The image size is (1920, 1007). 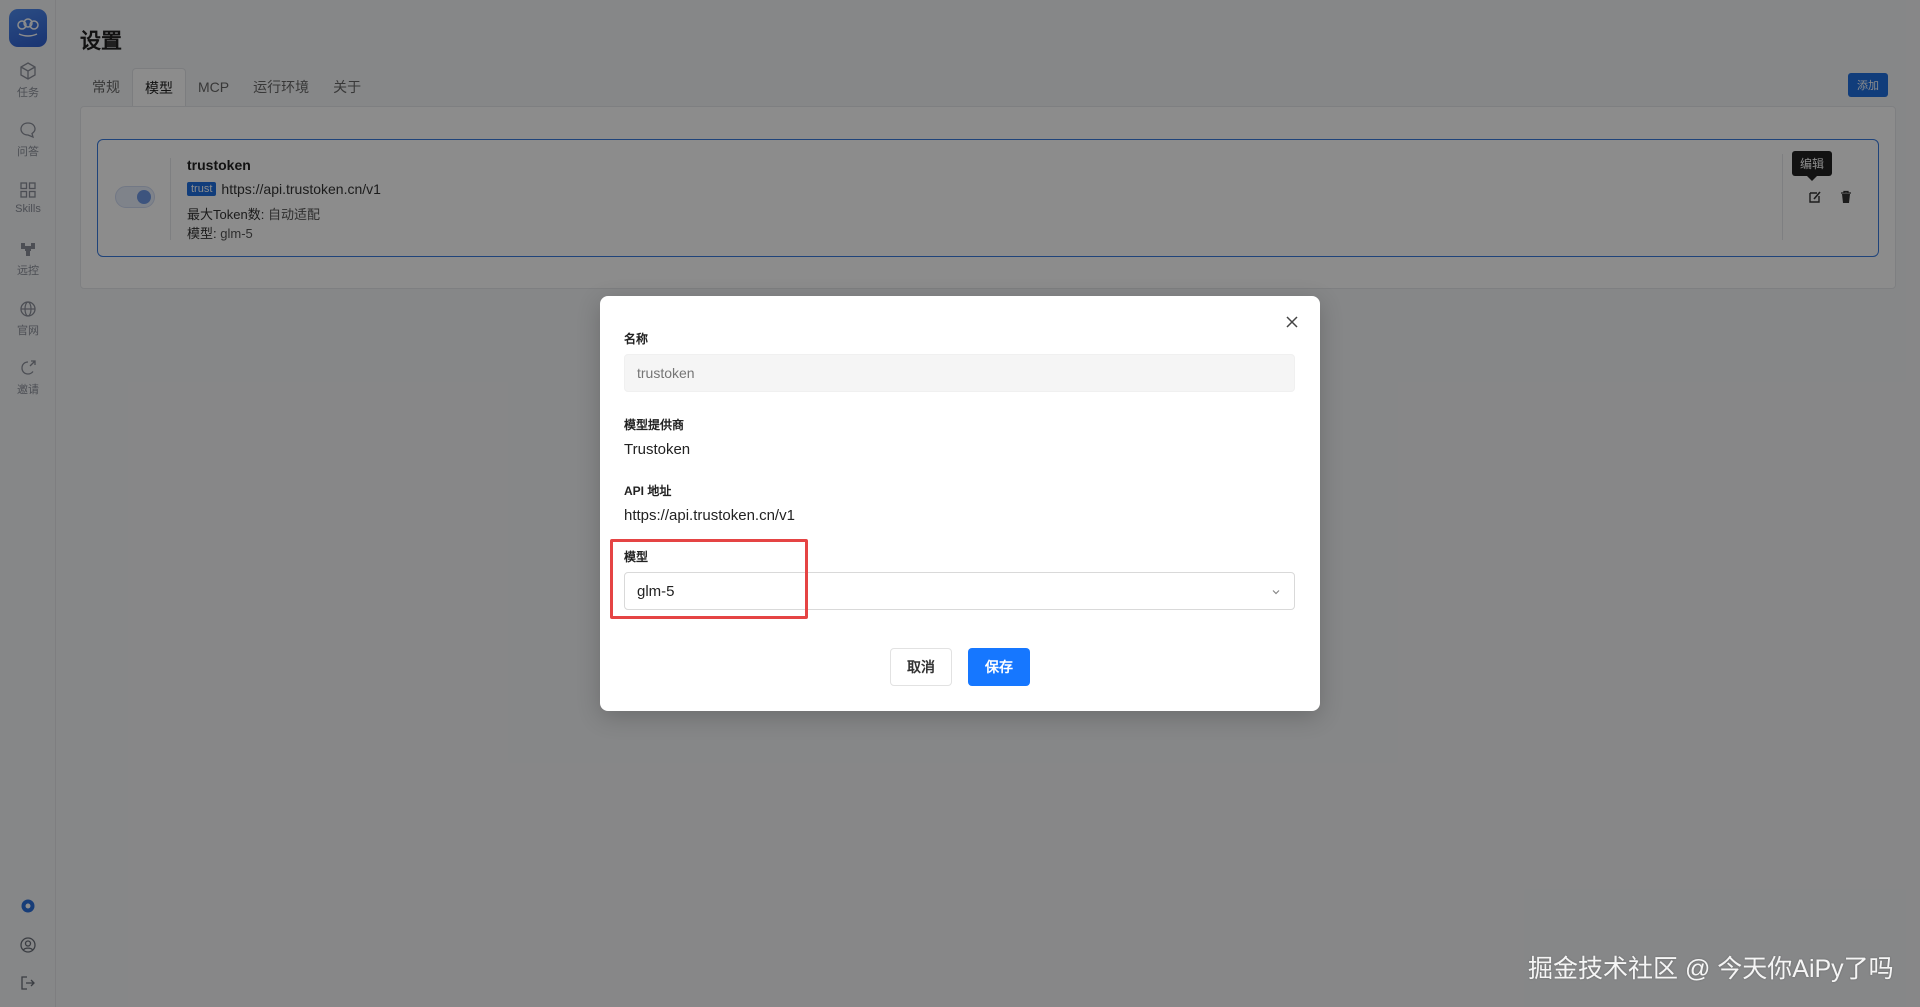 What do you see at coordinates (657, 449) in the screenshot?
I see `provider-value: Trustoken` at bounding box center [657, 449].